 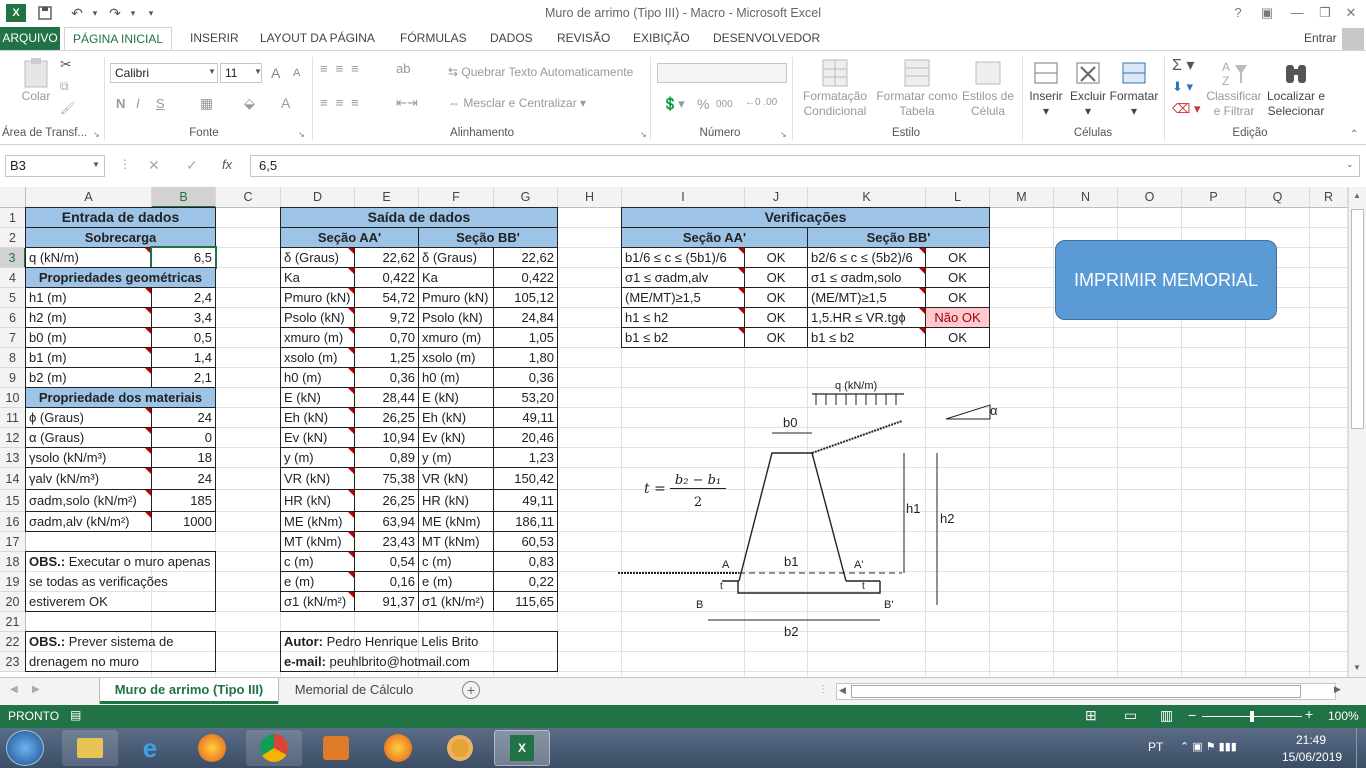 What do you see at coordinates (1357, 432) in the screenshot?
I see `vertical-scrollbar: ▲ ▼` at bounding box center [1357, 432].